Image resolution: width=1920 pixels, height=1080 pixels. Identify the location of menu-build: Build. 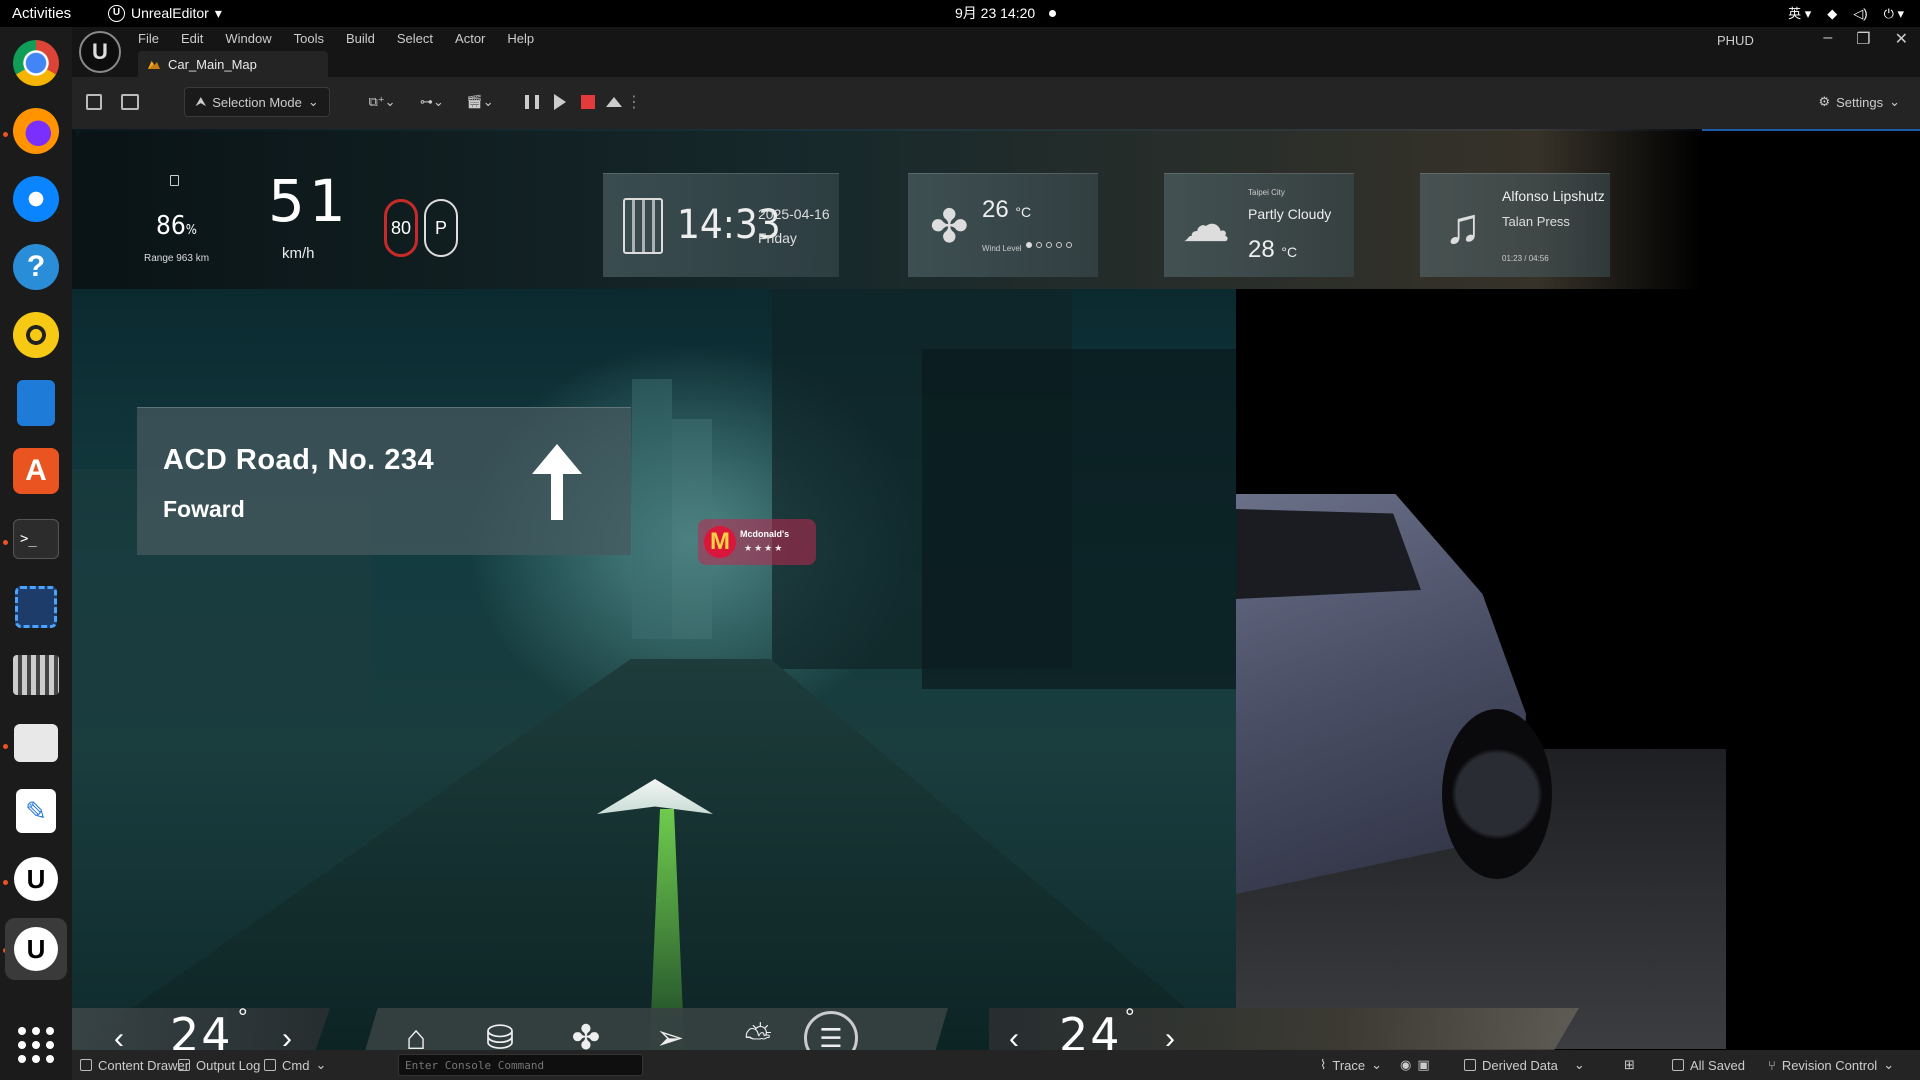
(360, 38).